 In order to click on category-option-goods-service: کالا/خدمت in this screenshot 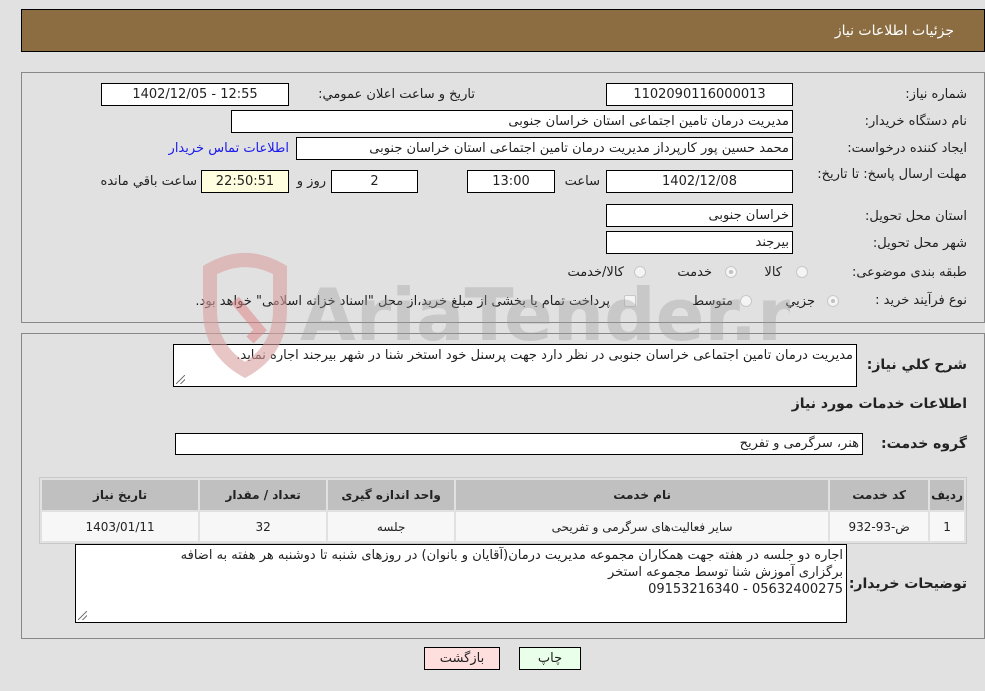, I will do `click(595, 272)`.